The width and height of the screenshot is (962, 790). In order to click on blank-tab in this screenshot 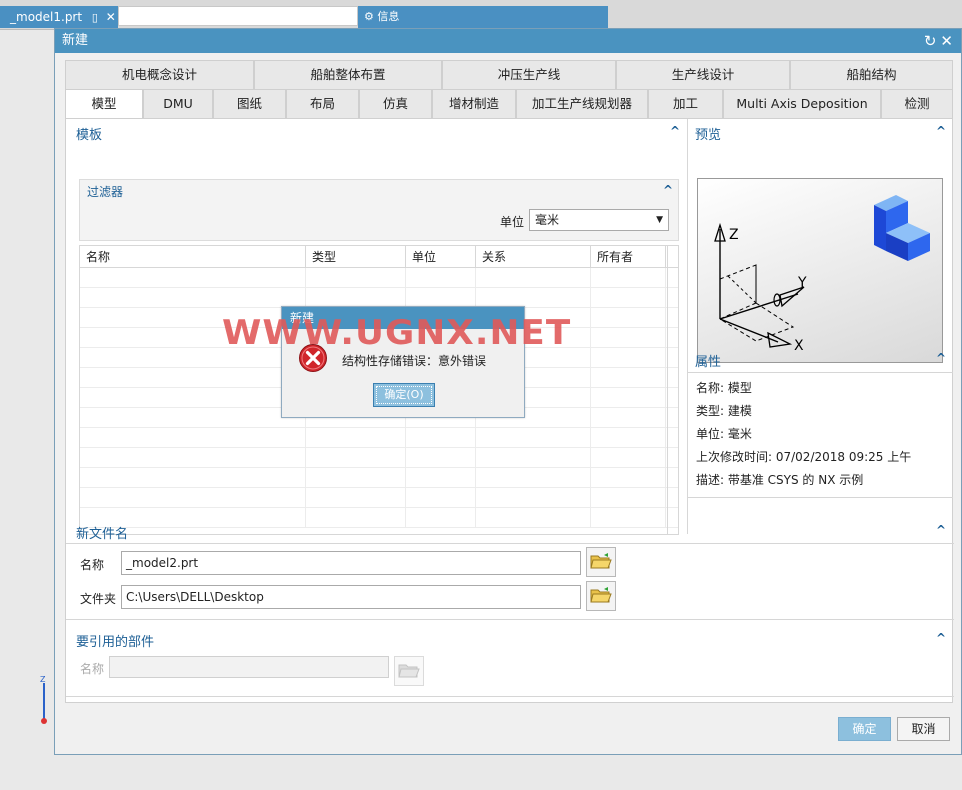, I will do `click(238, 16)`.